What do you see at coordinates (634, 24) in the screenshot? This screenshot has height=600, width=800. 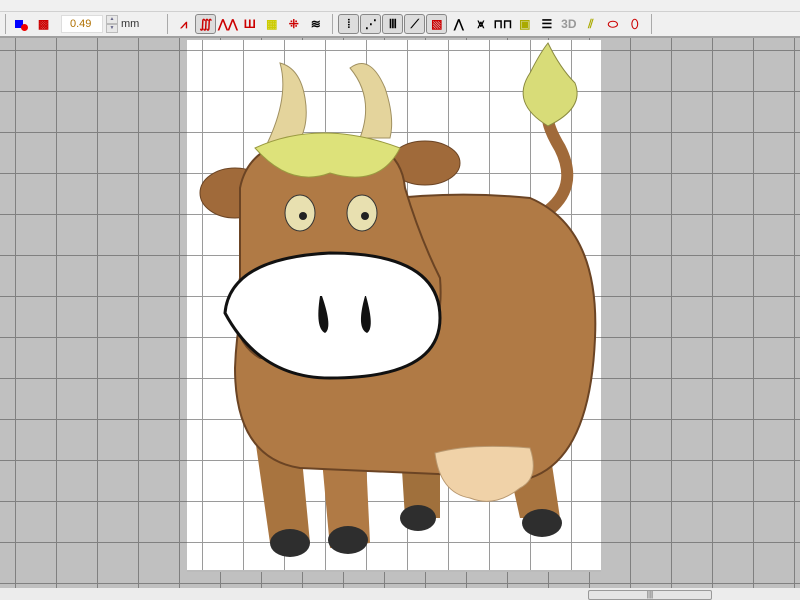 I see `contour-icon: ⬯` at bounding box center [634, 24].